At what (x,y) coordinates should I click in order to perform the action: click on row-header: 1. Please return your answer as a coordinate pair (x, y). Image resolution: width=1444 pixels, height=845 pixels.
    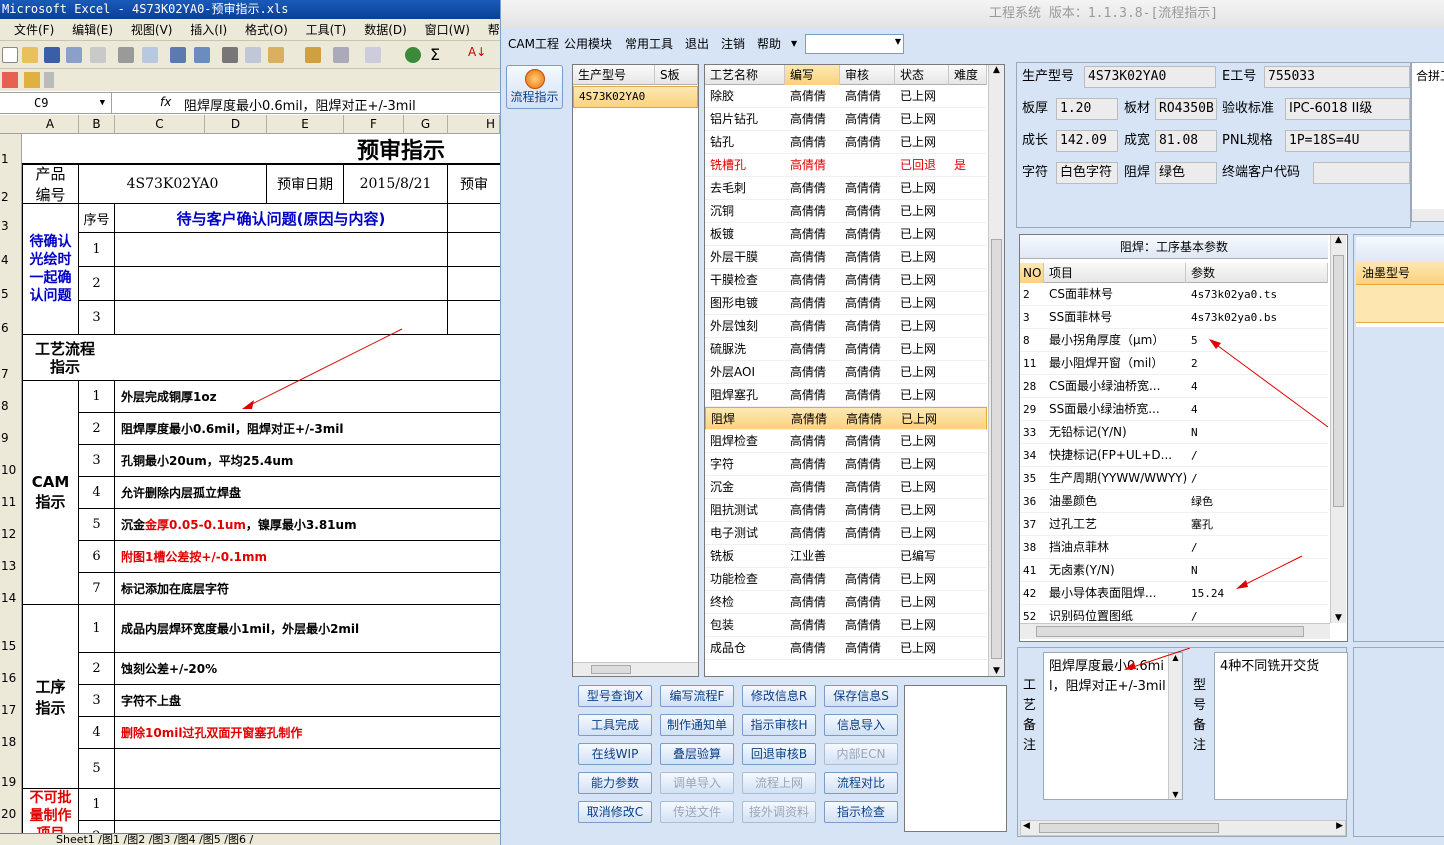
    Looking at the image, I should click on (11, 159).